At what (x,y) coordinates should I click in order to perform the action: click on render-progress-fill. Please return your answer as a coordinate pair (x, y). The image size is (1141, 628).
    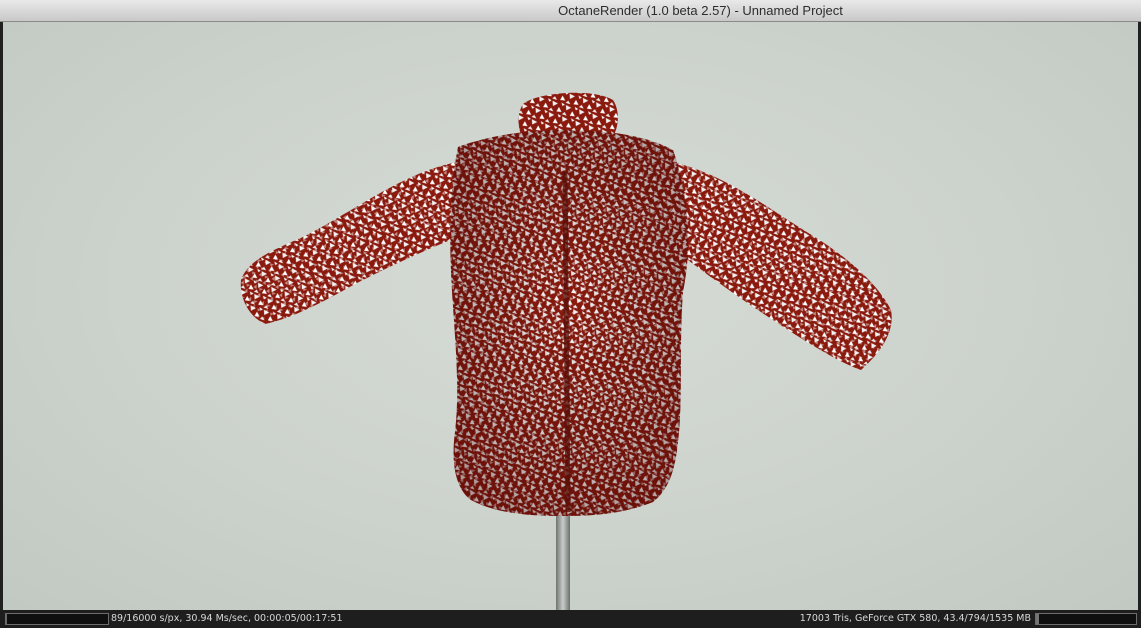
    Looking at the image, I should click on (6, 619).